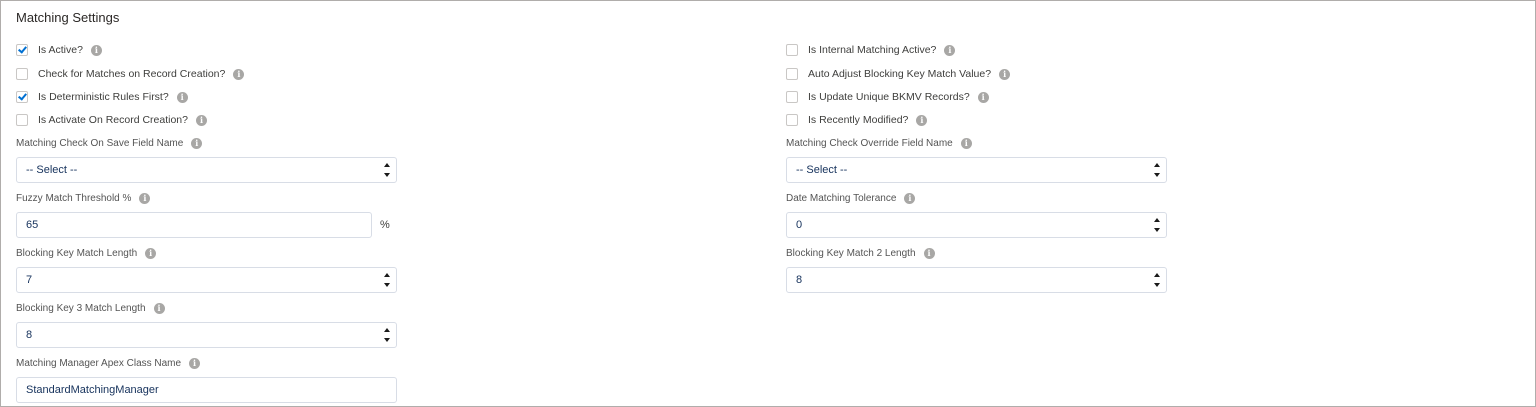  I want to click on is-internal-matching-active-row: Is Internal Matching Active? i, so click(871, 50).